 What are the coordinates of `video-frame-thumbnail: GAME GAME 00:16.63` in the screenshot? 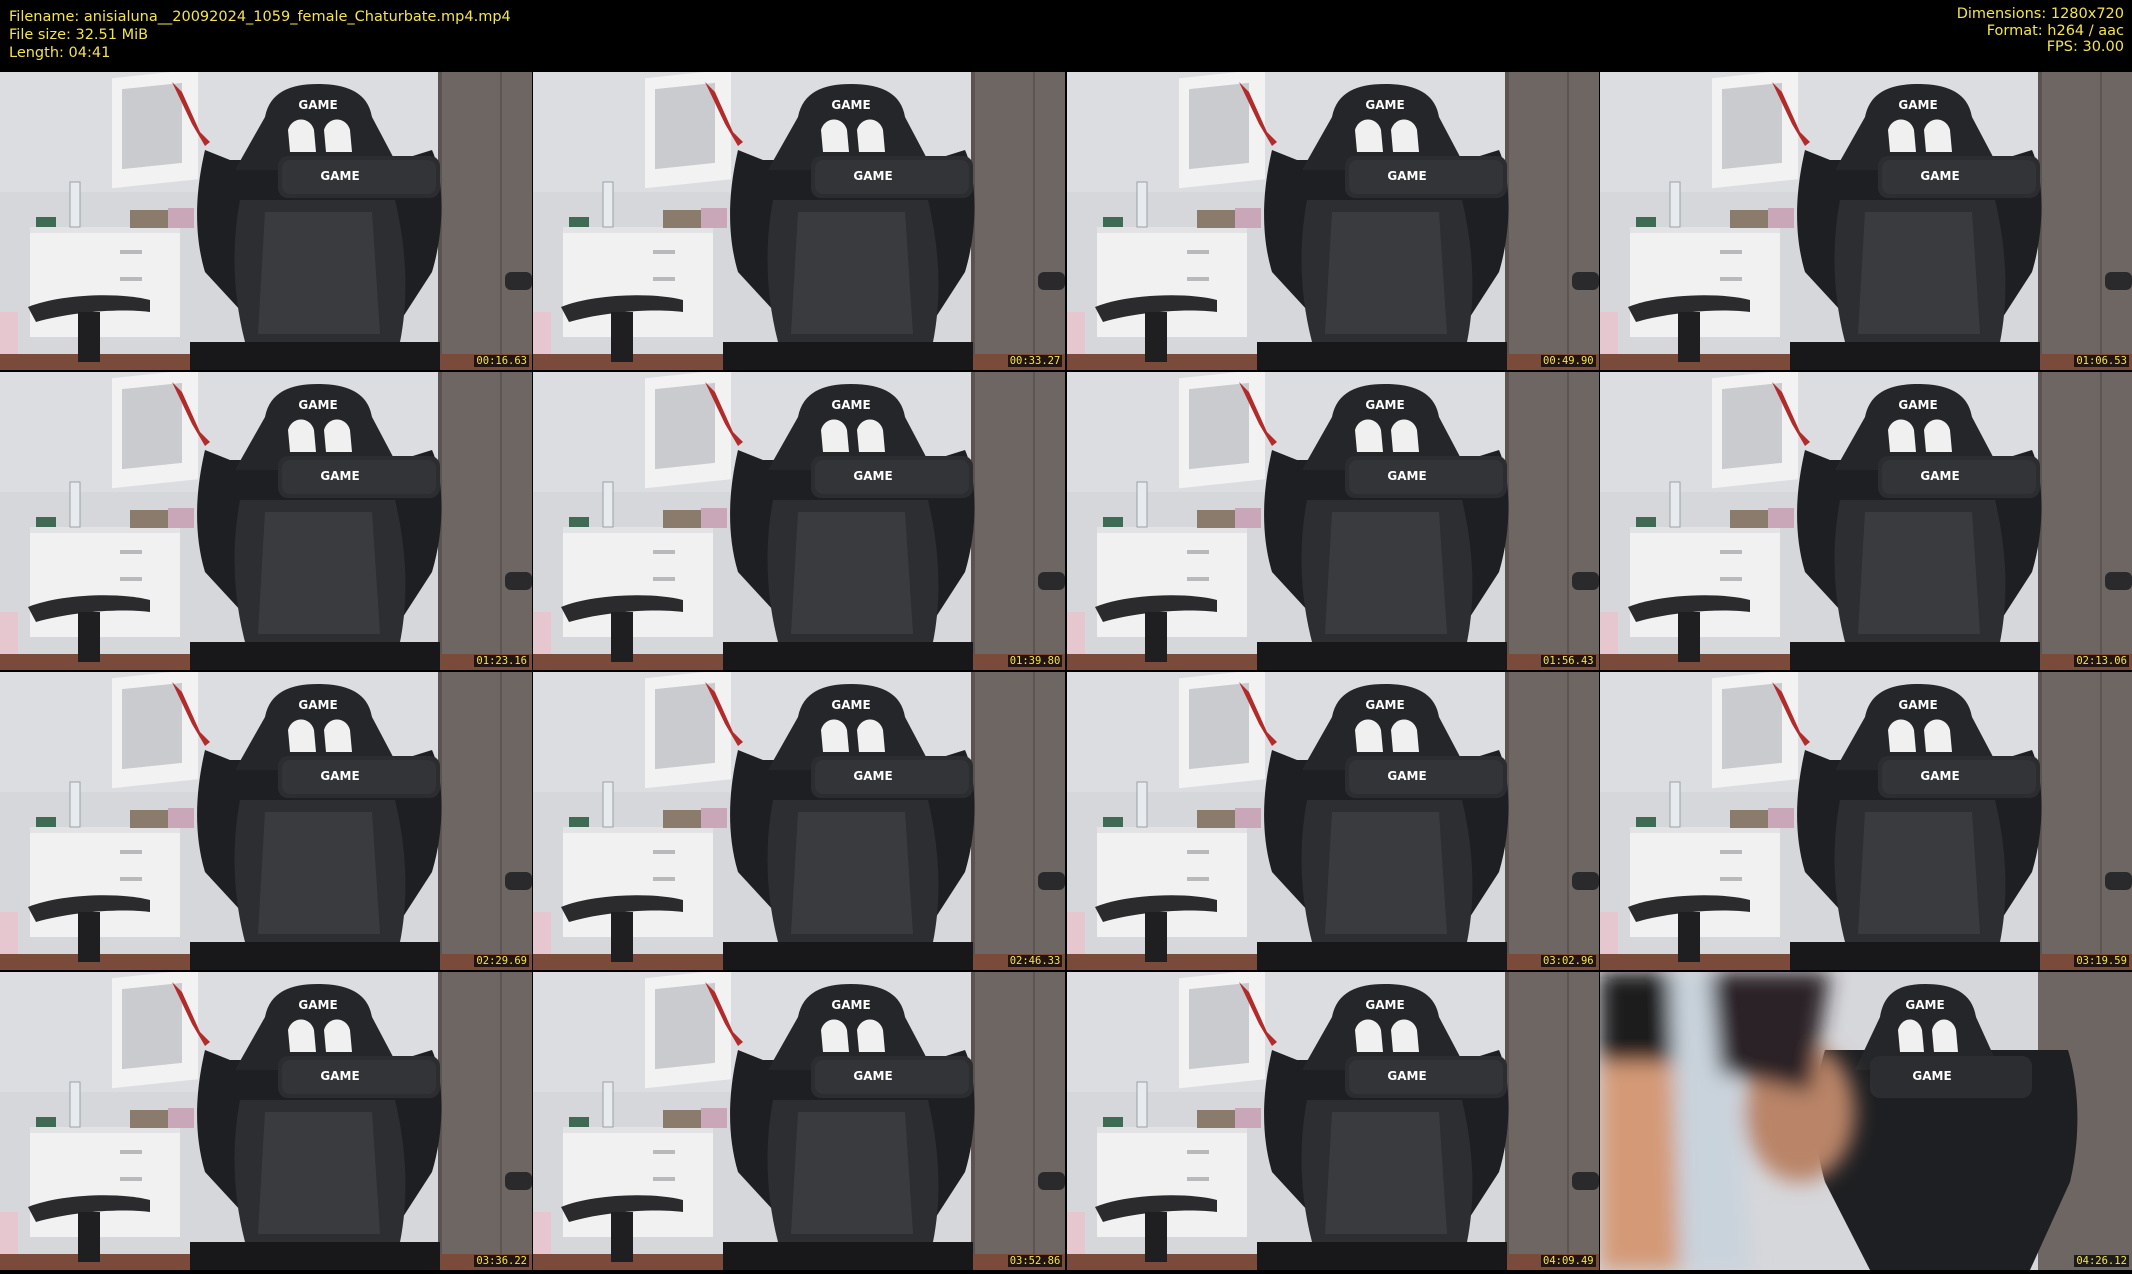 It's located at (266, 221).